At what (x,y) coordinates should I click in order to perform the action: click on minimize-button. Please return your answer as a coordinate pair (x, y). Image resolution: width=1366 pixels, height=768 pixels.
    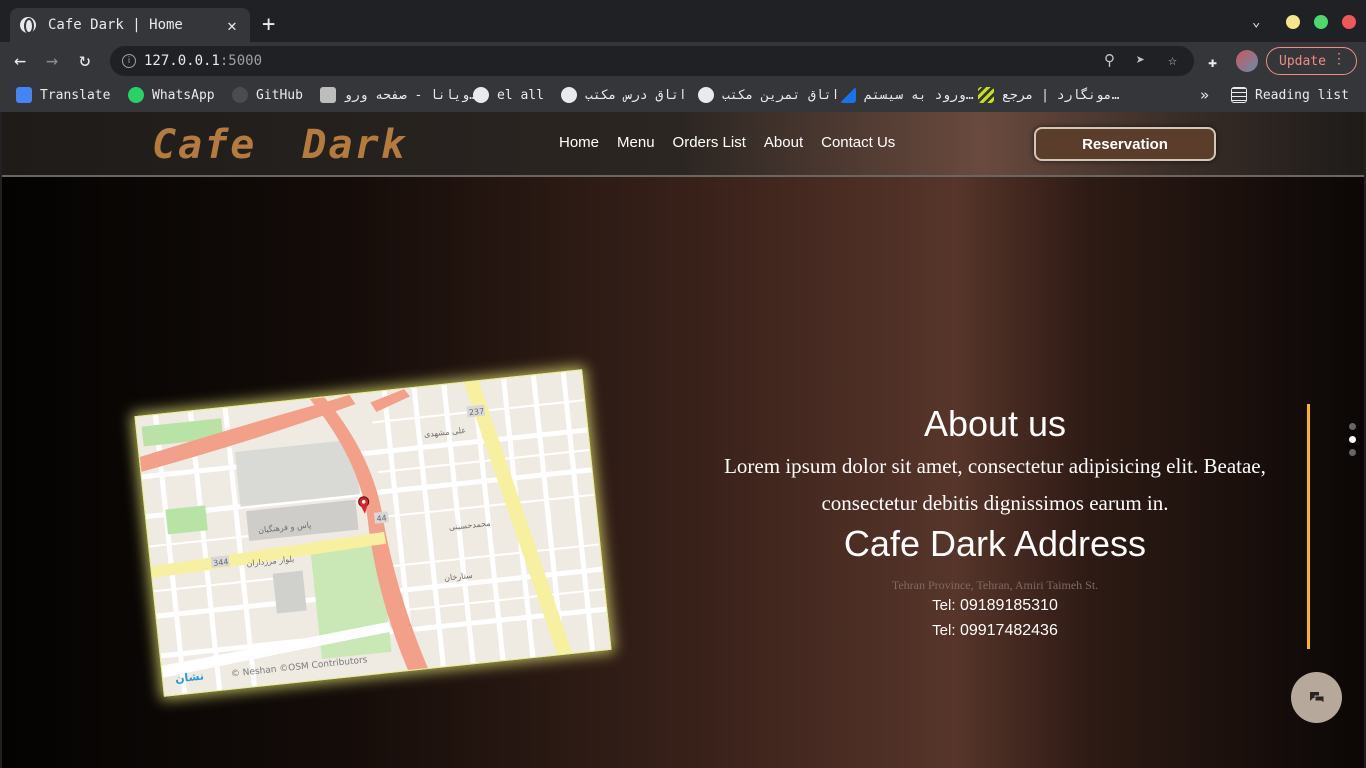
    Looking at the image, I should click on (1293, 22).